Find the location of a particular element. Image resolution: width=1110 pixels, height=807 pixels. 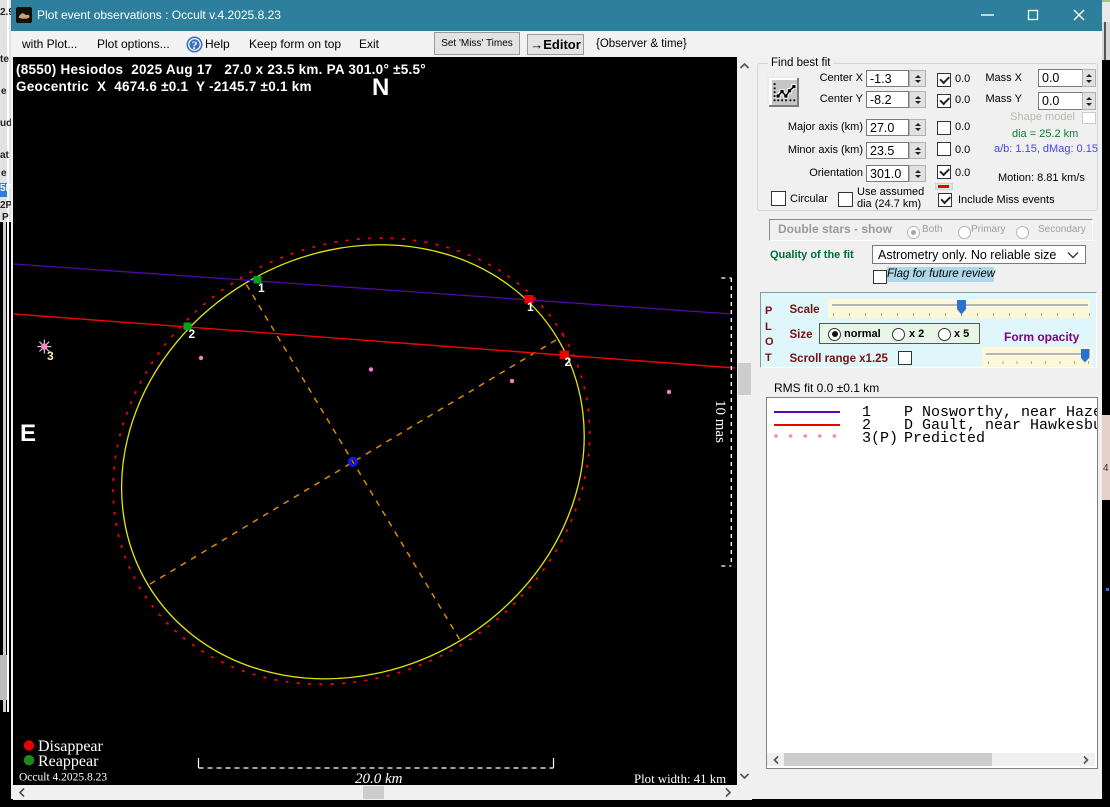

svg-text: 20.0 km is located at coordinates (379, 778).